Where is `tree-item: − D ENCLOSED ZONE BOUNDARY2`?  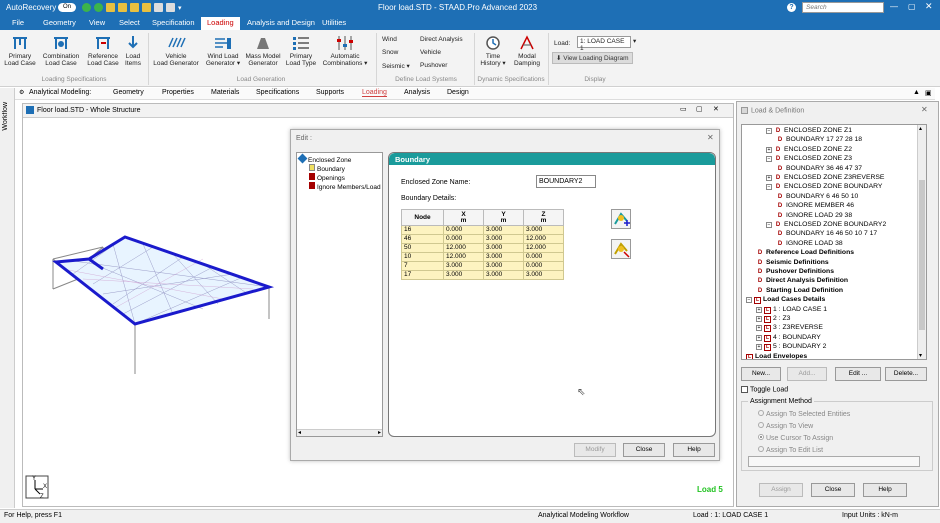
tree-item: − D ENCLOSED ZONE BOUNDARY2 is located at coordinates (826, 224).